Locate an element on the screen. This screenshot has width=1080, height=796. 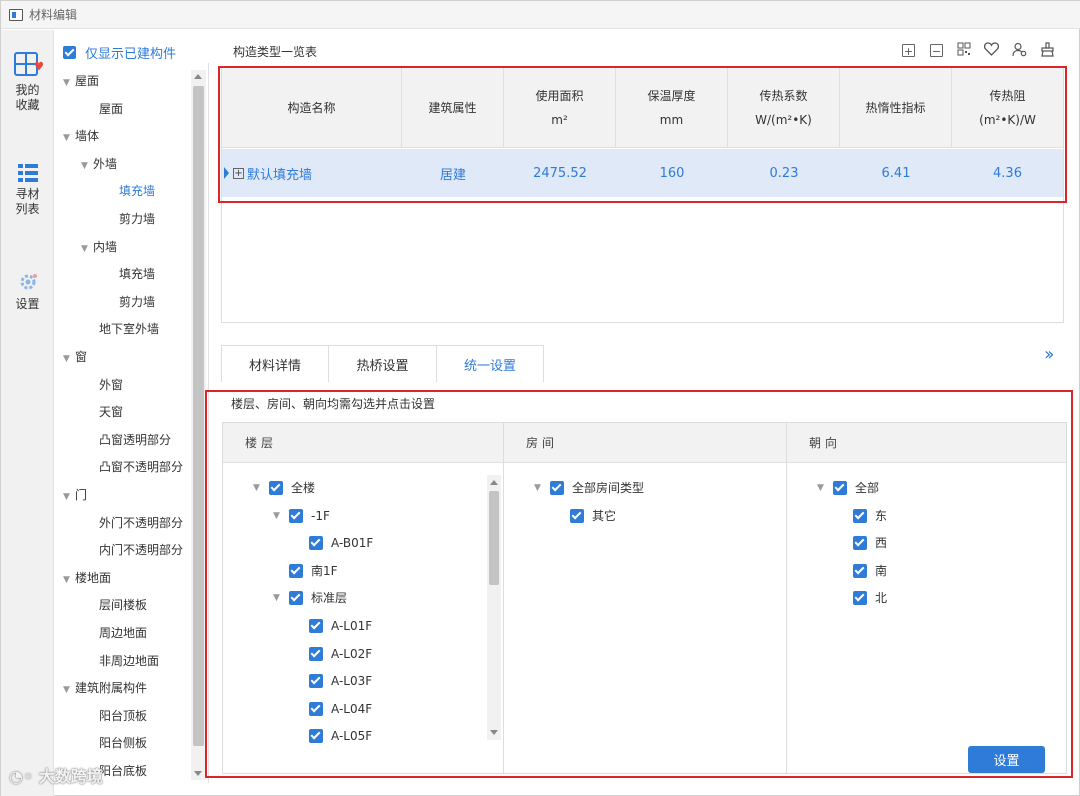
tab-thermal-bridge: 热桥设置 is located at coordinates (382, 363).